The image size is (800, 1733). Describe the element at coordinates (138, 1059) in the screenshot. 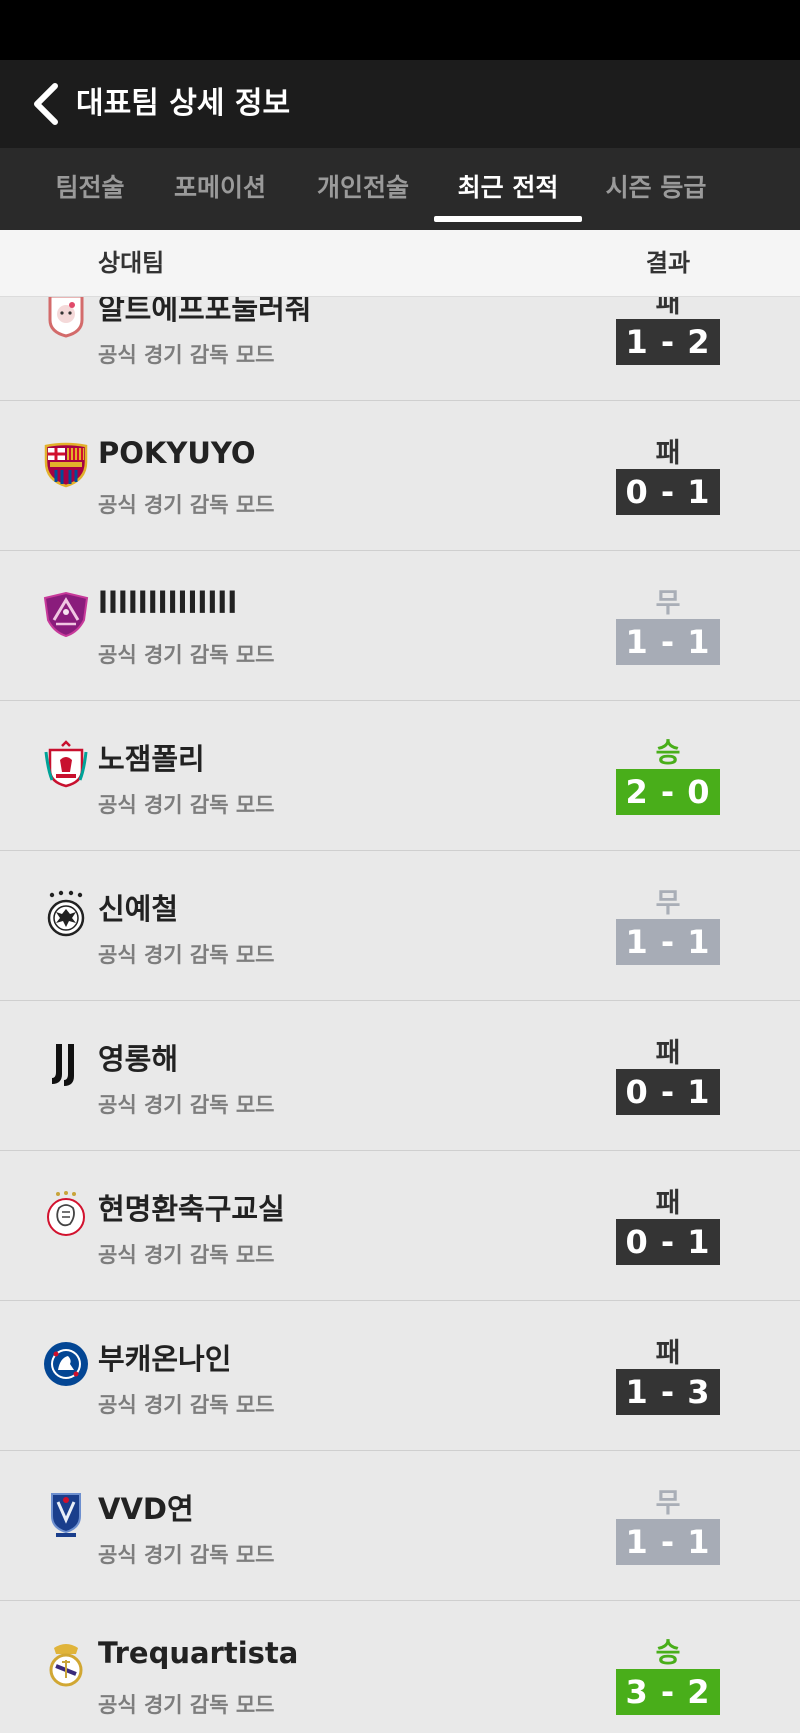

I see `opponent-team-name: 영롱해` at that location.